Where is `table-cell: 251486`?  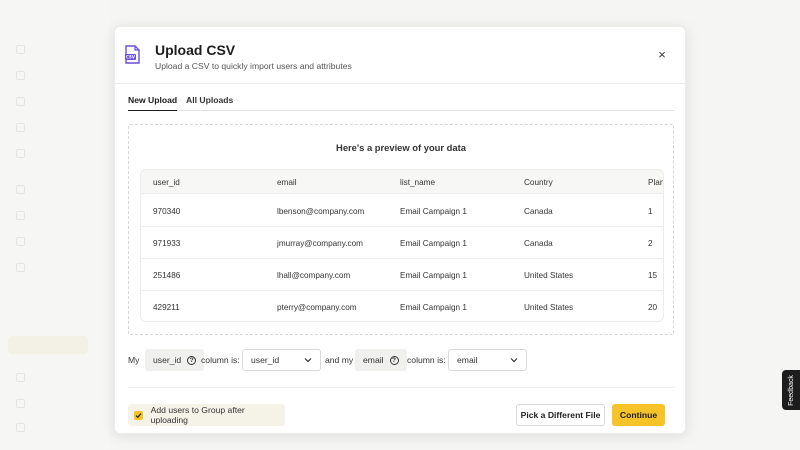
table-cell: 251486 is located at coordinates (167, 275).